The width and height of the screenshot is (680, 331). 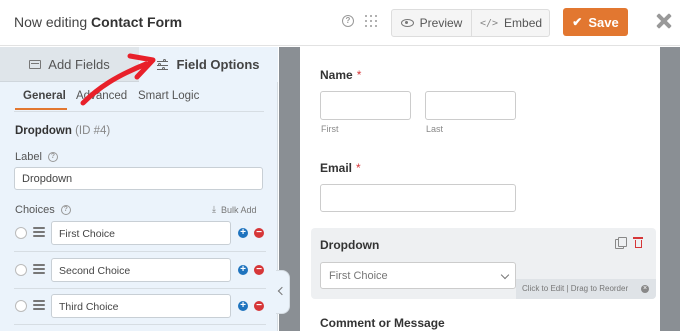 I want to click on name-field-label: Name *, so click(x=340, y=75).